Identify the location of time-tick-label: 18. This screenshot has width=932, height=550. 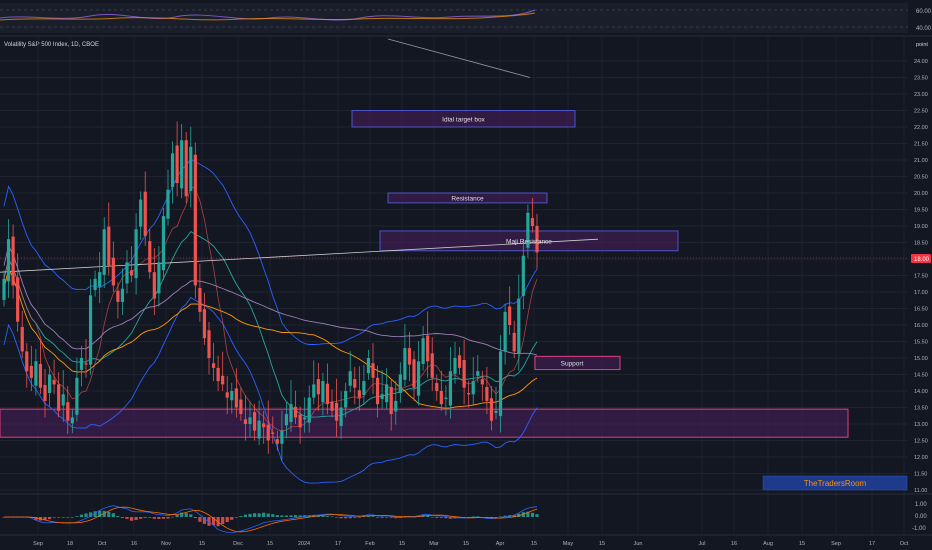
(70, 544).